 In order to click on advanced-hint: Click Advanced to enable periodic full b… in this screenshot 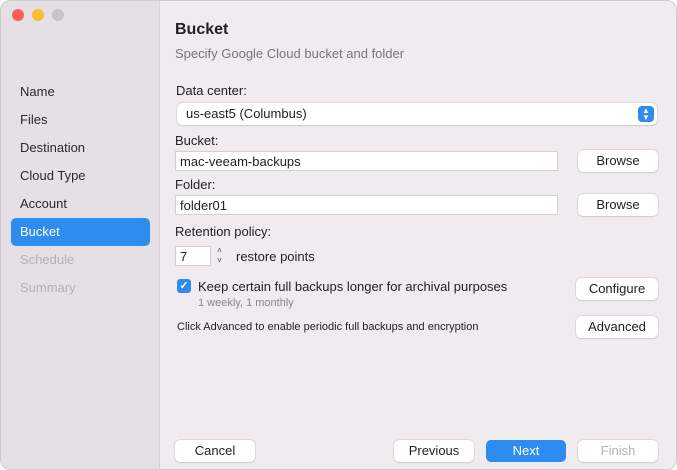, I will do `click(328, 327)`.